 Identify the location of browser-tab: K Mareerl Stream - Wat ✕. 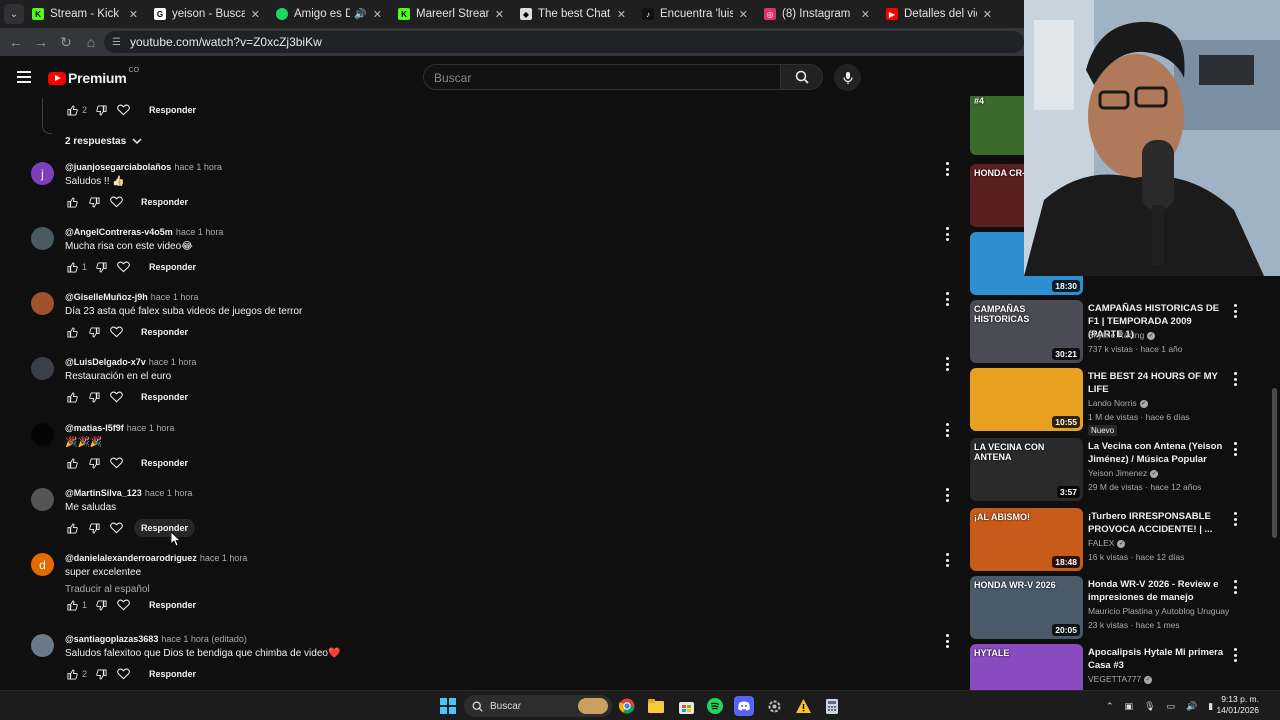
(451, 14).